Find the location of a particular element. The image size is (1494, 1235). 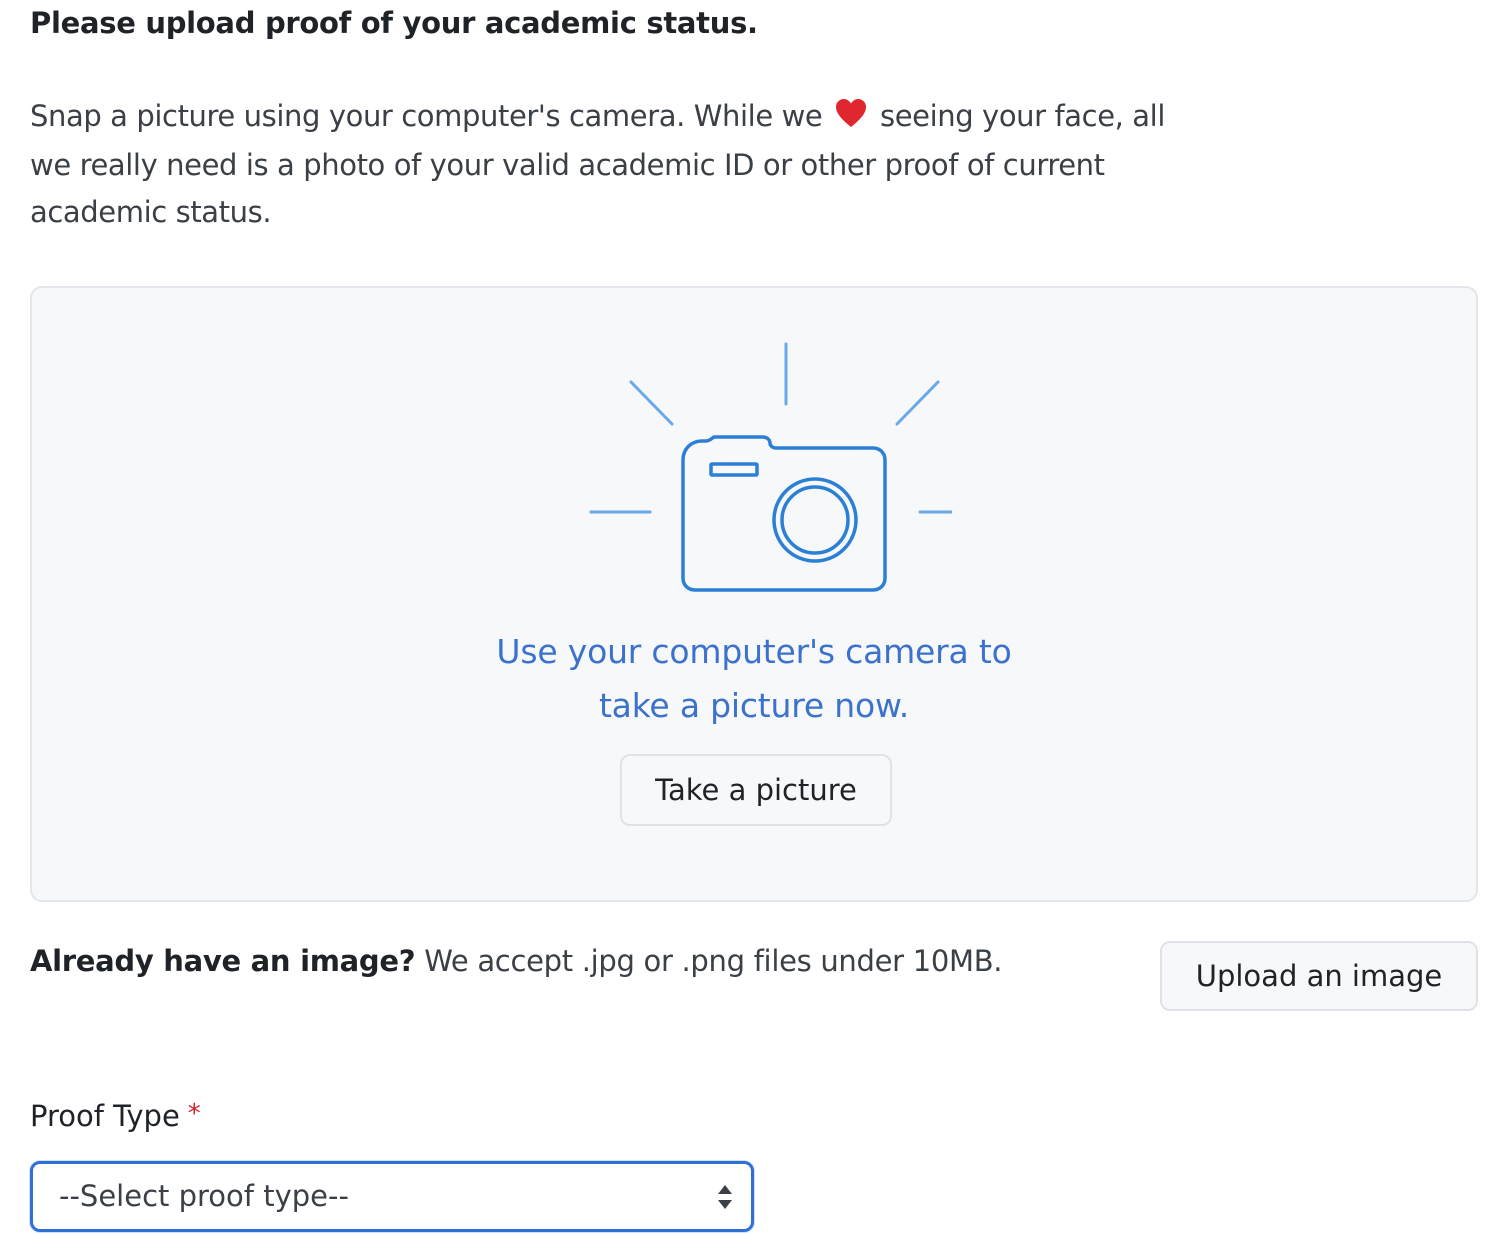

flash-rays is located at coordinates (784, 428).